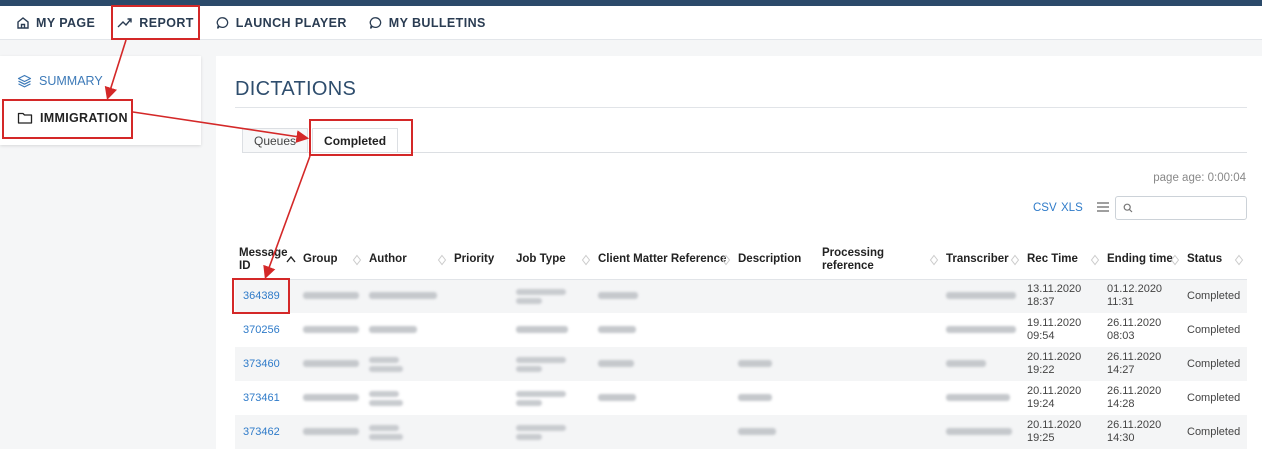 This screenshot has height=449, width=1262. What do you see at coordinates (61, 23) in the screenshot?
I see `nav-my-page: MY PAGE` at bounding box center [61, 23].